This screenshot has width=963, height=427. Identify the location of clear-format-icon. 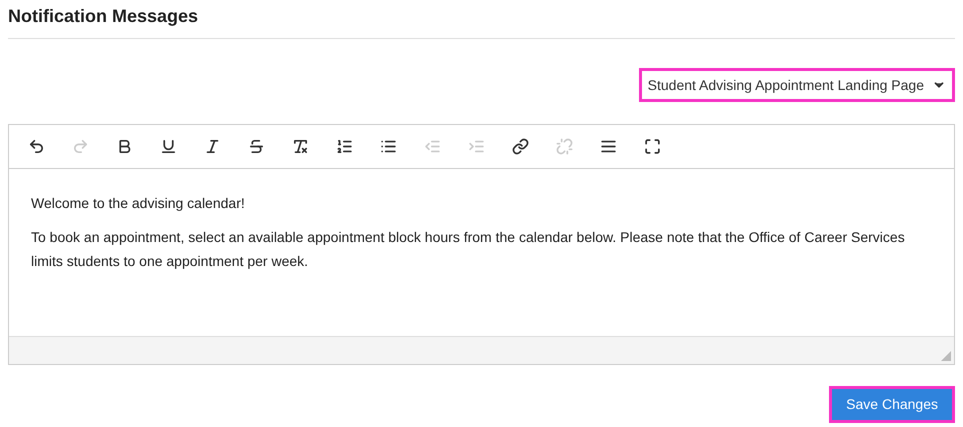
(300, 146).